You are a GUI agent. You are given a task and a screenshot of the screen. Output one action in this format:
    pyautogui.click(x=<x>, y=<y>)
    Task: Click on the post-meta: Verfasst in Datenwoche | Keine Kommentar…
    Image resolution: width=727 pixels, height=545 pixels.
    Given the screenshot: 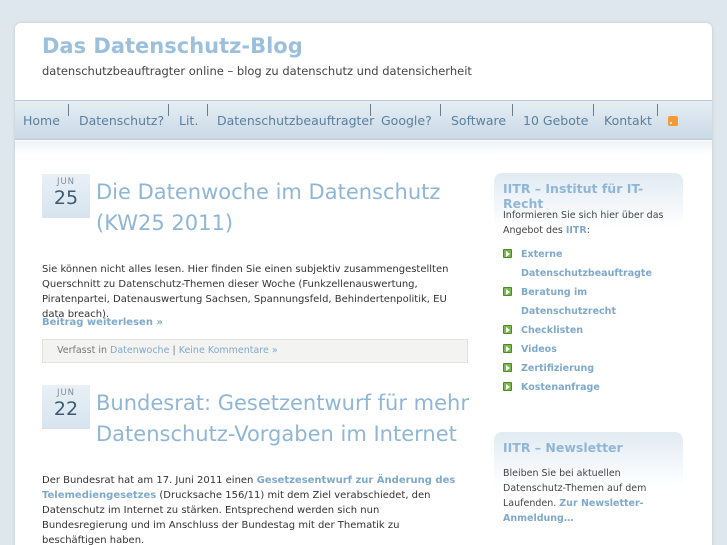 What is the action you would take?
    pyautogui.click(x=255, y=351)
    